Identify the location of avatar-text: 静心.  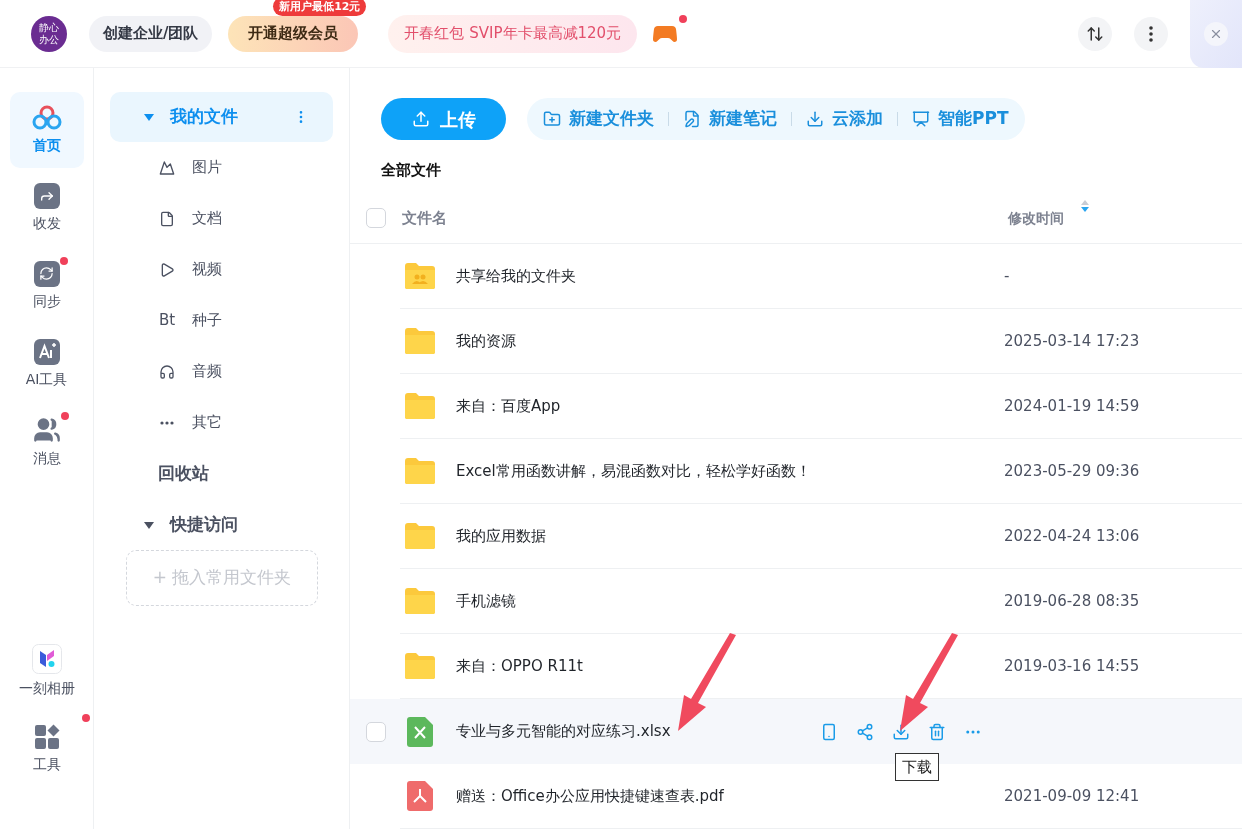
(49, 27).